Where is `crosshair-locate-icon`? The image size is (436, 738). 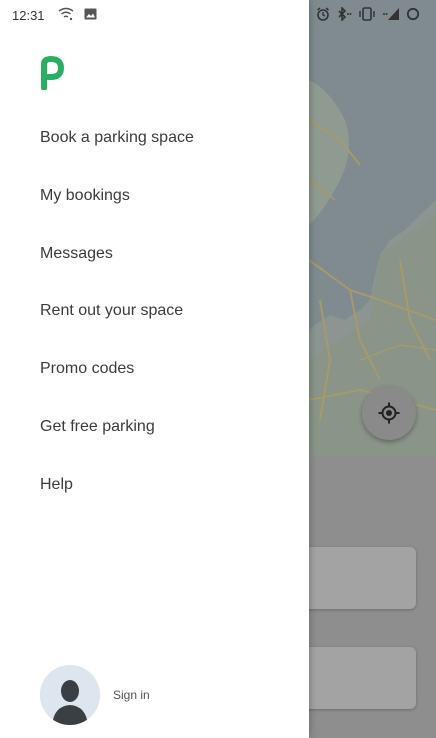
crosshair-locate-icon is located at coordinates (389, 413).